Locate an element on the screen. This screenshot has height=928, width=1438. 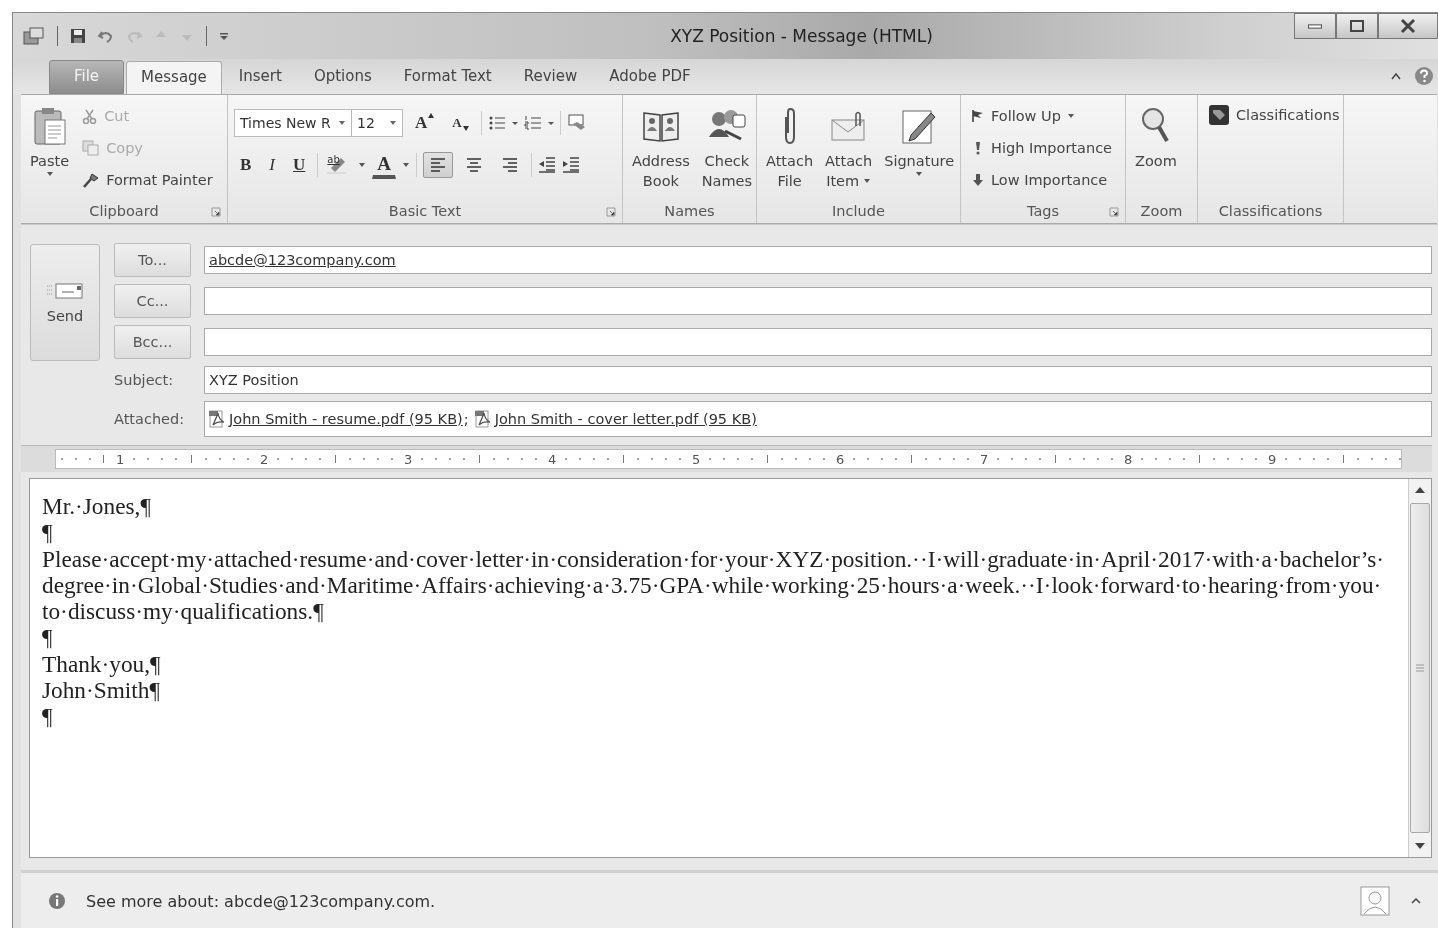
group-label: Classifications is located at coordinates (1270, 211).